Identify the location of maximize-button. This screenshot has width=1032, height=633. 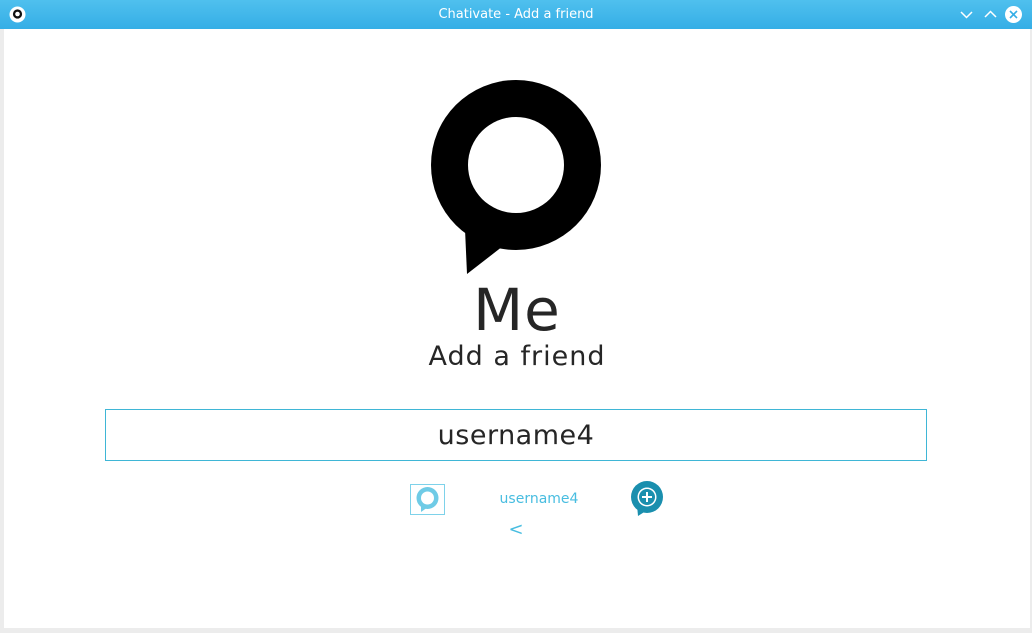
(990, 14).